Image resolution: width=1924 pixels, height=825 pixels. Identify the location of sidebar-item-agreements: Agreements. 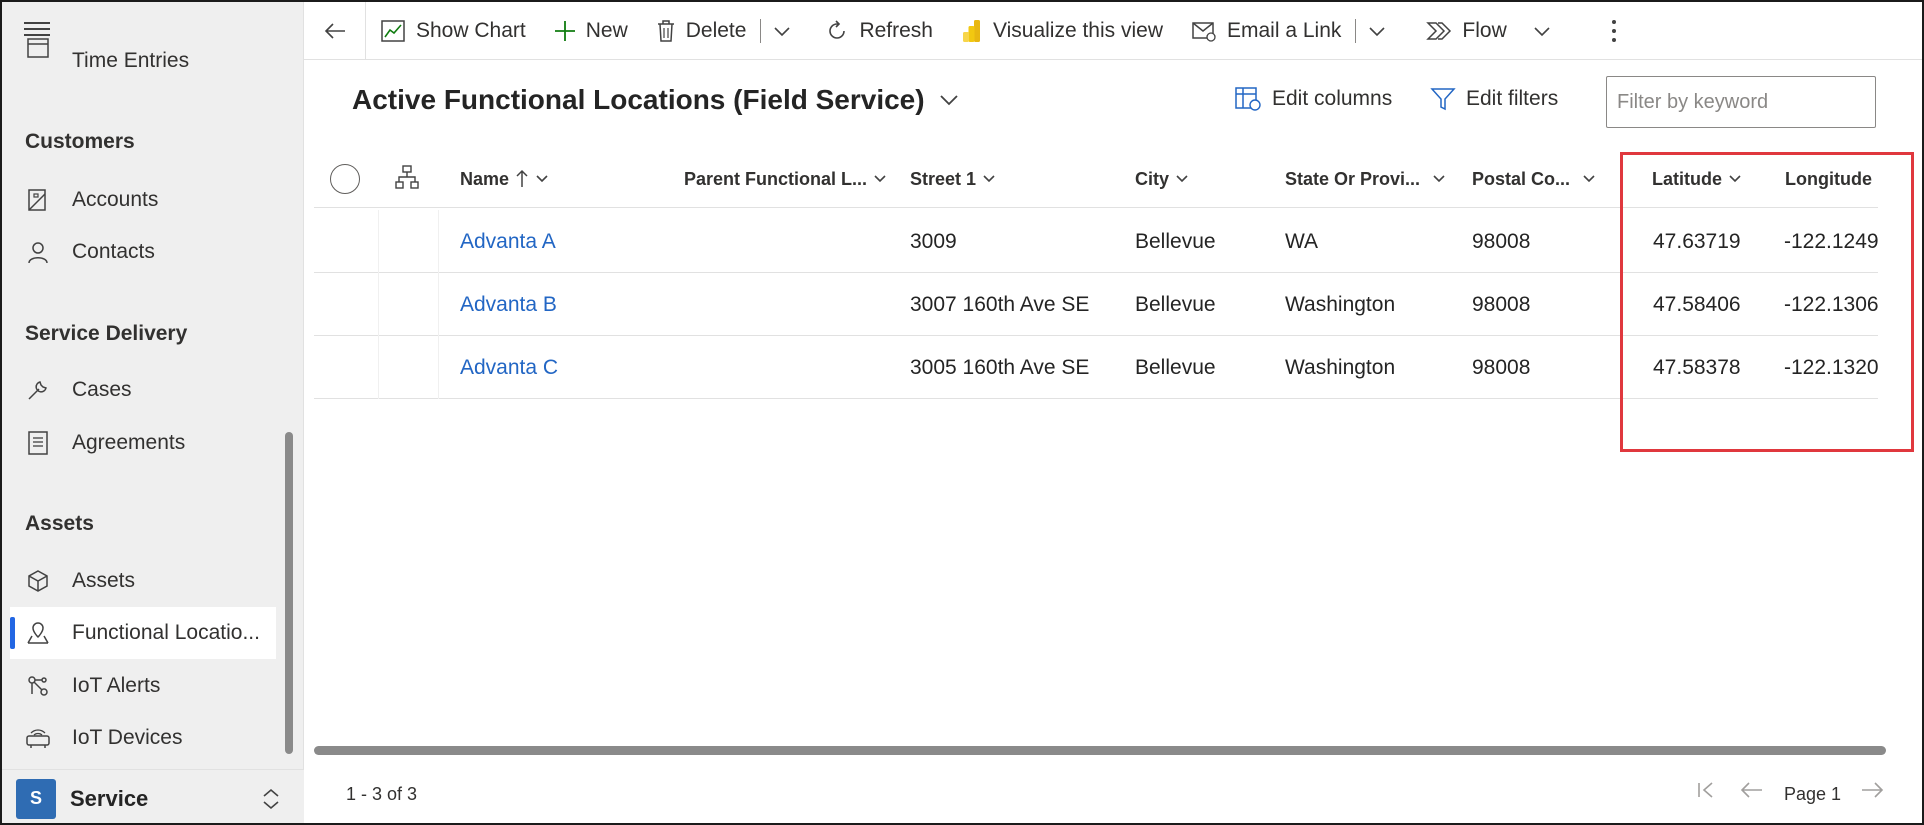
(143, 443).